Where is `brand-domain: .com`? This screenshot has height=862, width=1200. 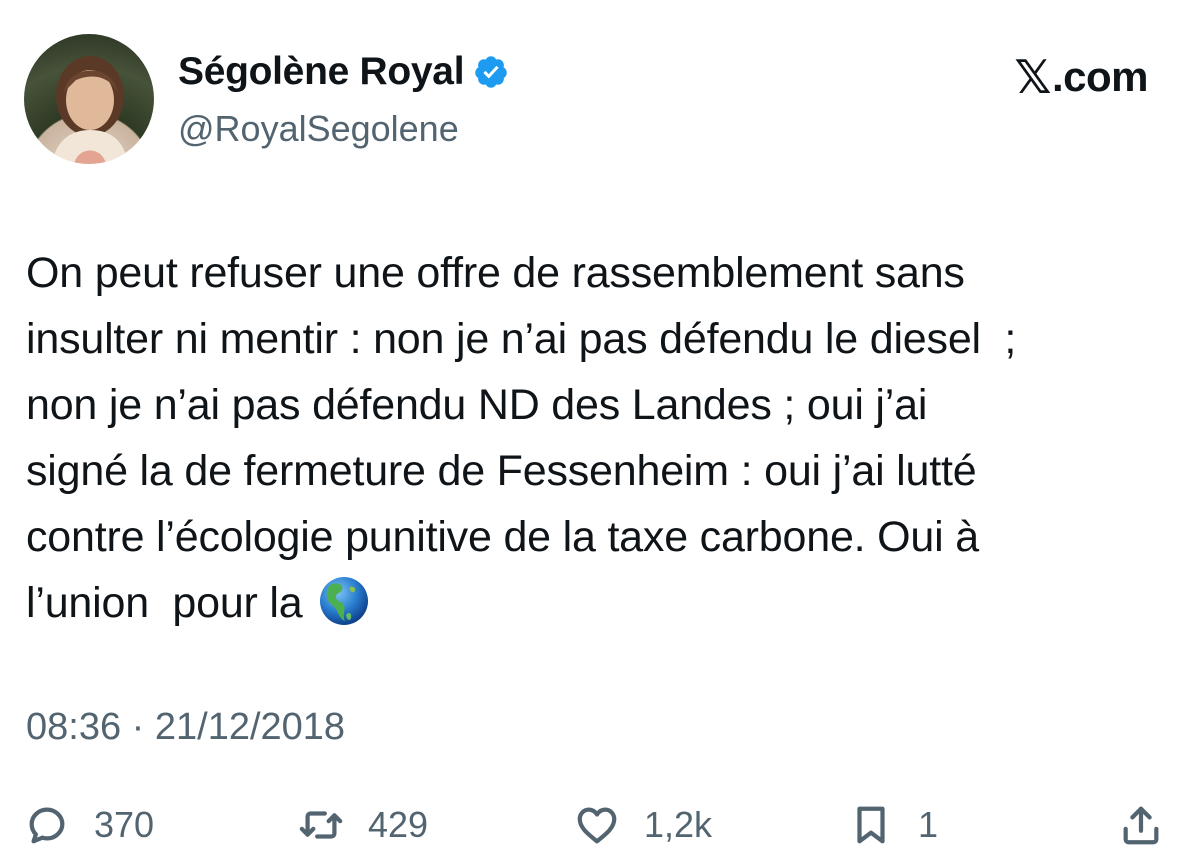
brand-domain: .com is located at coordinates (1100, 76).